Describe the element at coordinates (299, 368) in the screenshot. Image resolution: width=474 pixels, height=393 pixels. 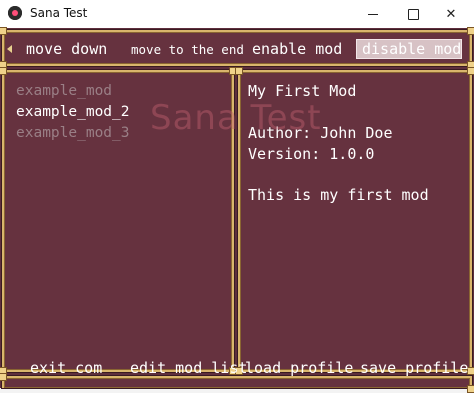
I see `load-profile-command: load profile` at that location.